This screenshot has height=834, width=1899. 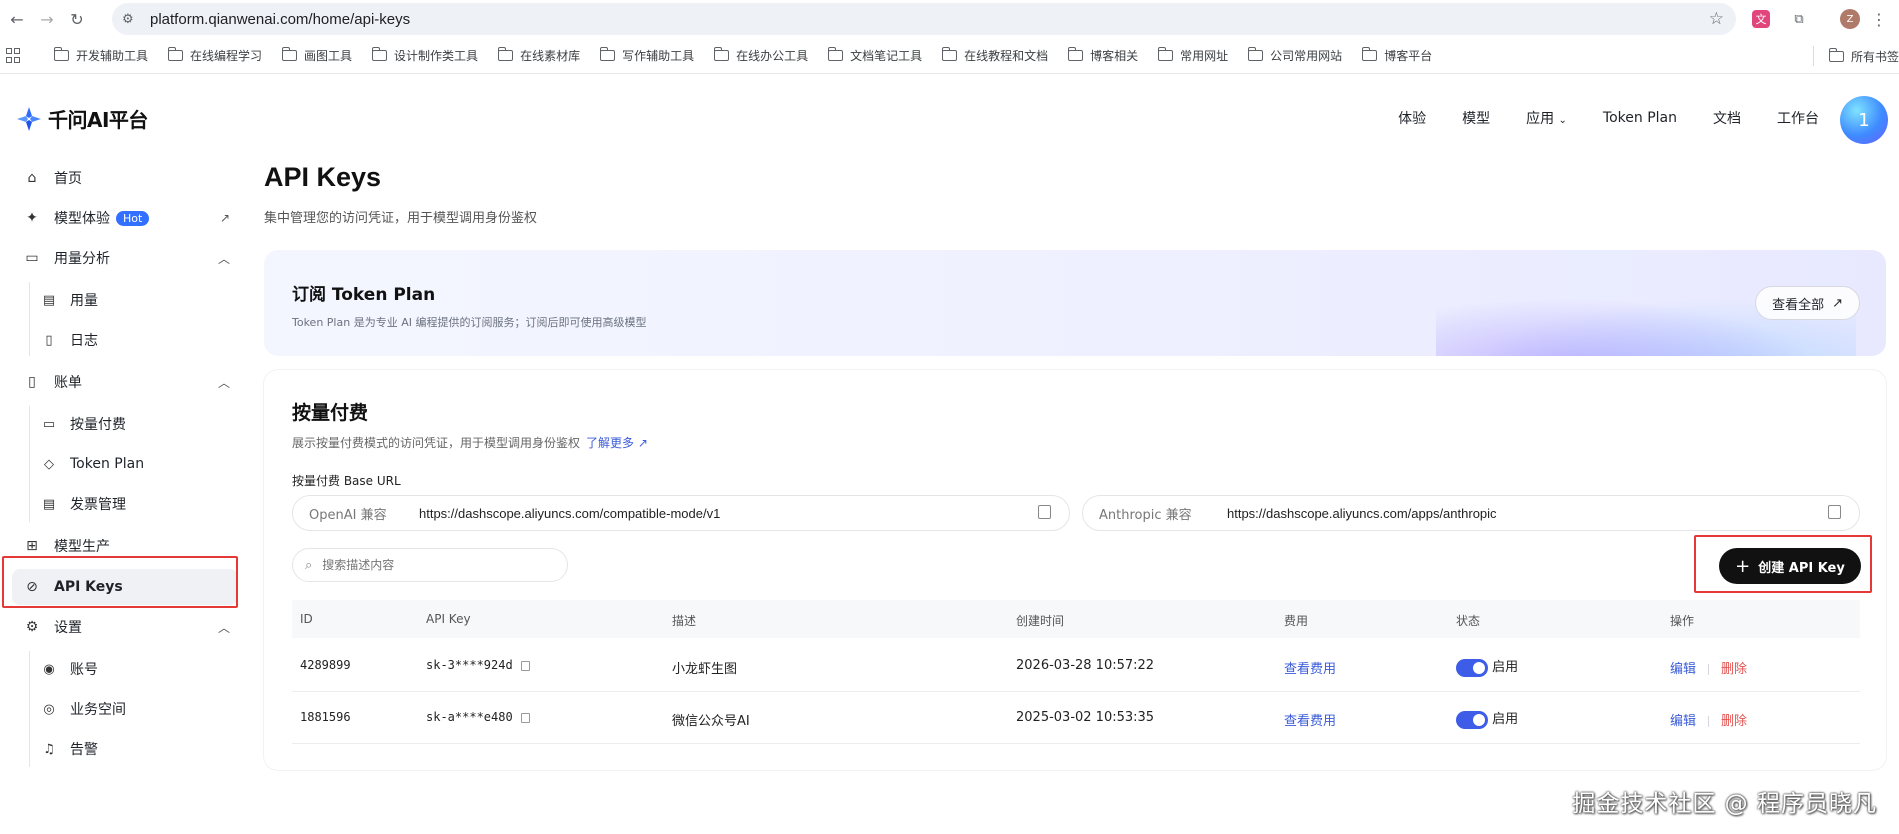 I want to click on sidebar-item-label: 按量付费, so click(x=98, y=425).